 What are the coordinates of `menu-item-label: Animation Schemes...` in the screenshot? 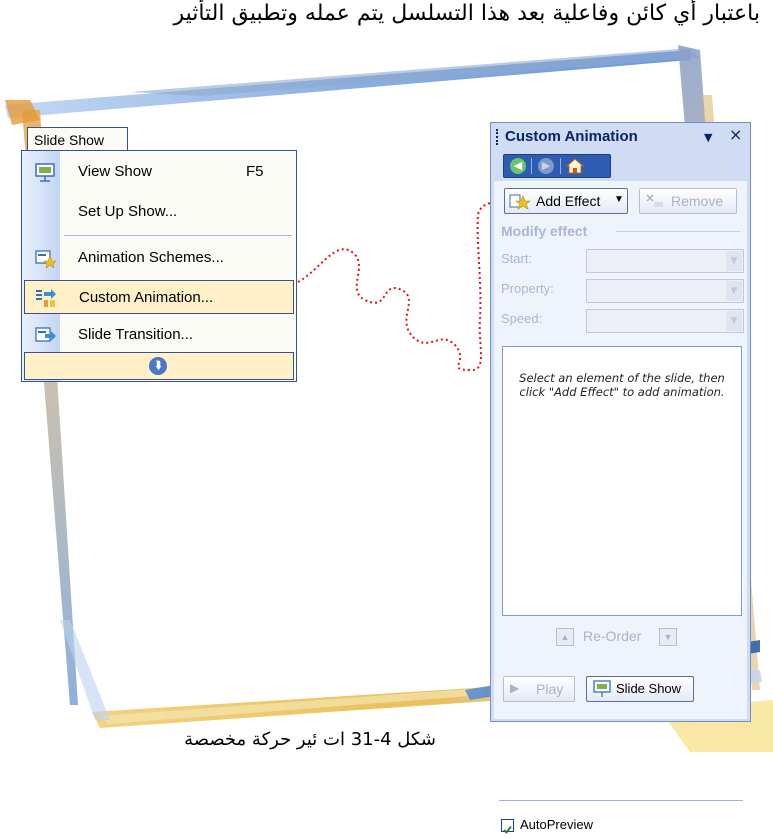 It's located at (151, 257).